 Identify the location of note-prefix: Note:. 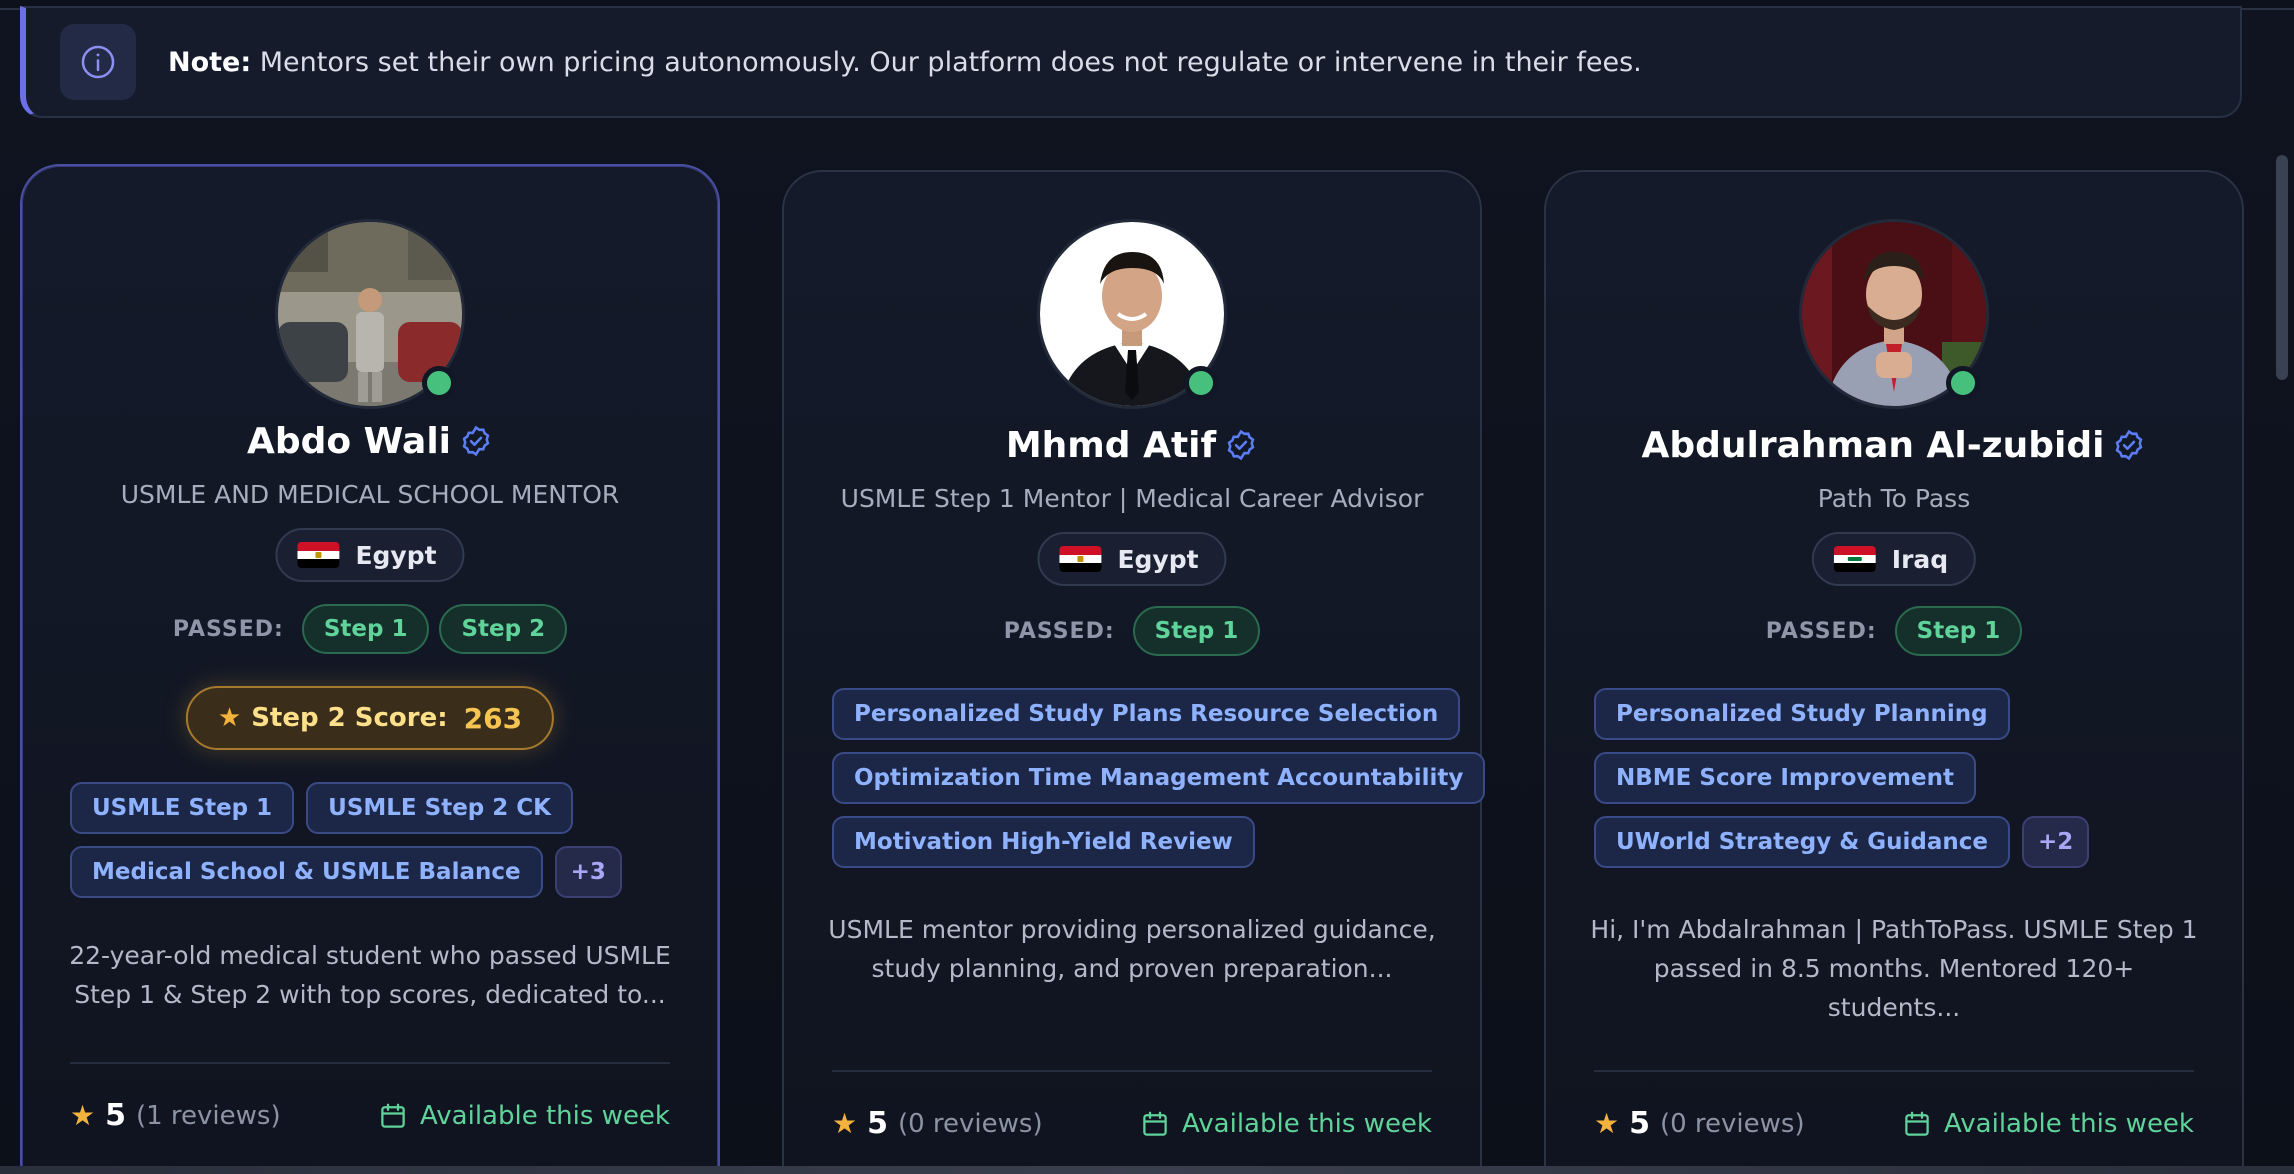
(210, 62).